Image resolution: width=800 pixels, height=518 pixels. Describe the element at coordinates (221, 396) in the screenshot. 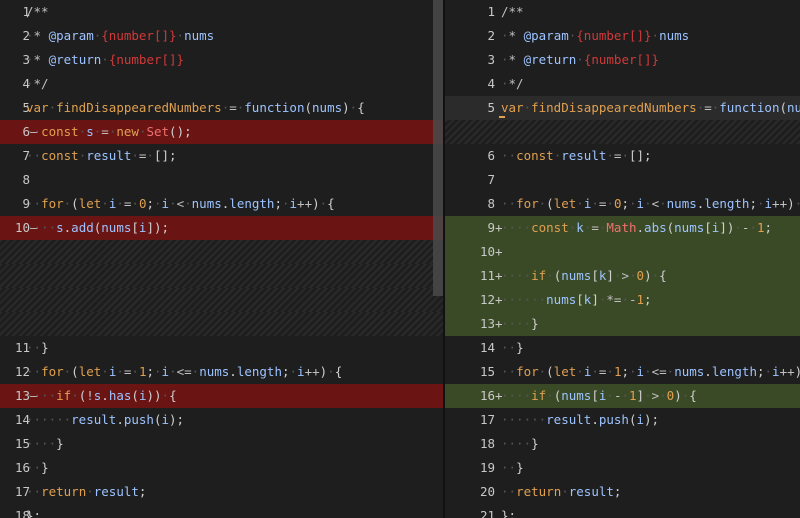

I see `code-line: 13— ····if·(!s.has(i))·{` at that location.